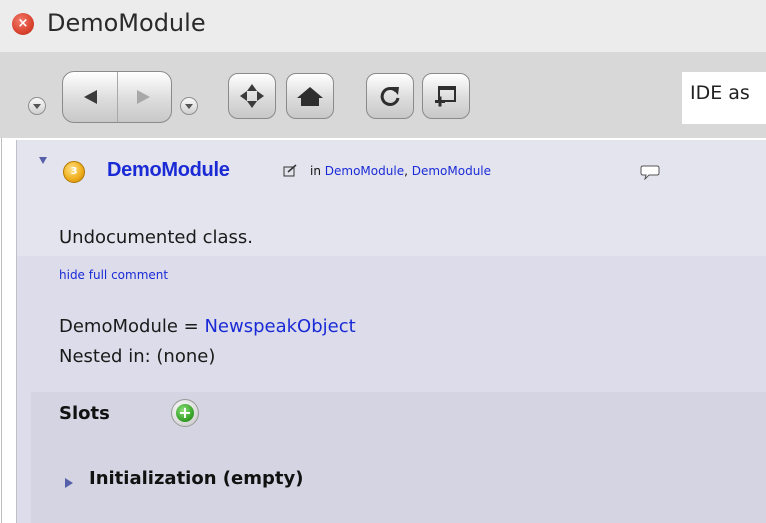 The image size is (766, 523). Describe the element at coordinates (650, 174) in the screenshot. I see `comment-icon` at that location.